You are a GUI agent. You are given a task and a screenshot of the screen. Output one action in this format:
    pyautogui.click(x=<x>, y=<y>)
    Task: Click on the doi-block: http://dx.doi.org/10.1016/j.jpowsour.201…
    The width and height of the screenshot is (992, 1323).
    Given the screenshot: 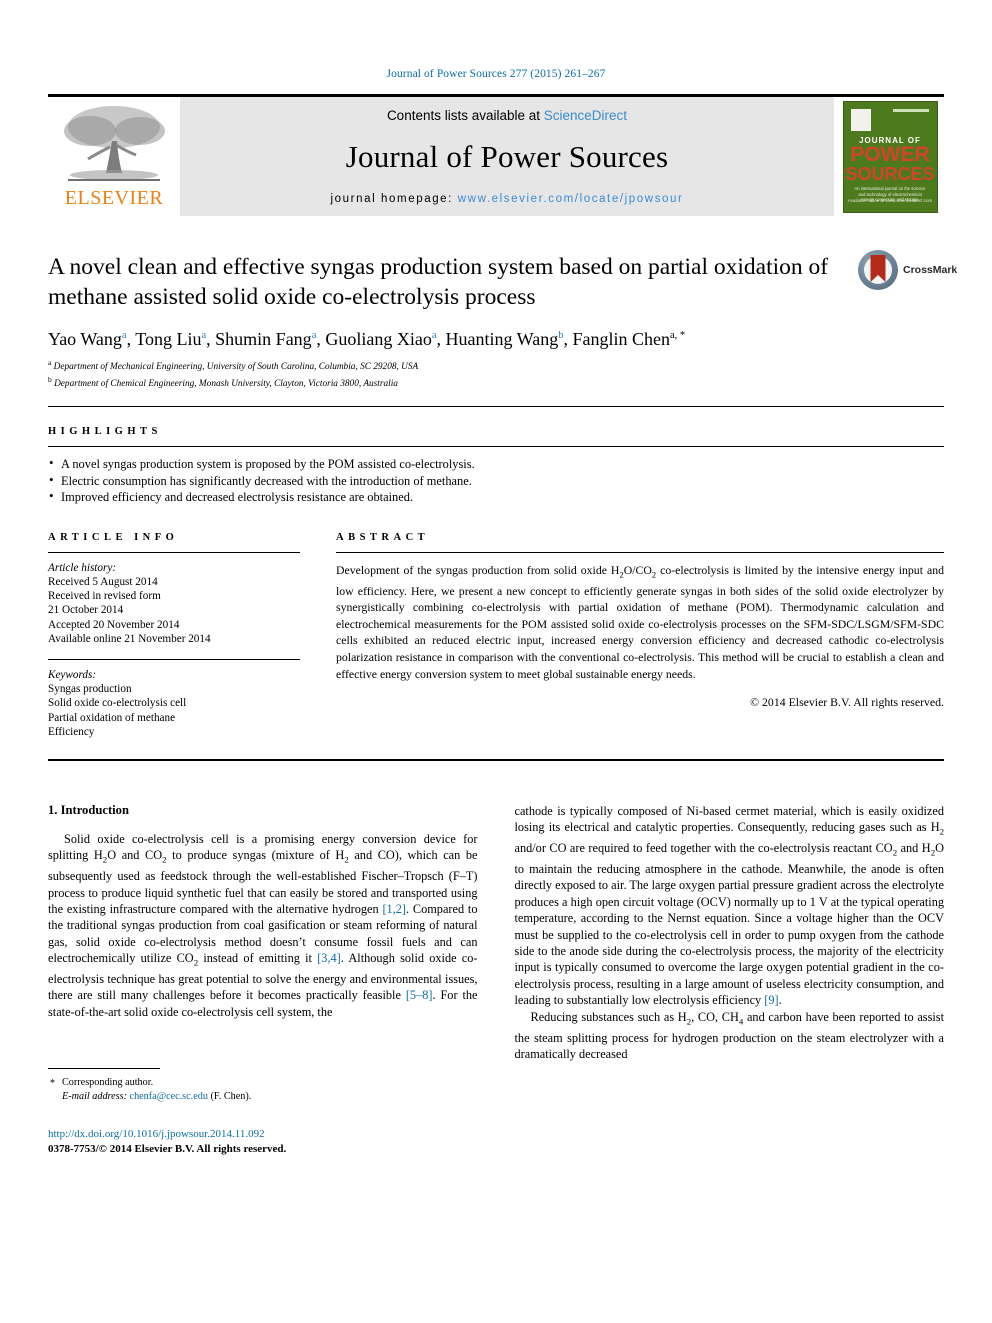 What is the action you would take?
    pyautogui.click(x=263, y=1141)
    